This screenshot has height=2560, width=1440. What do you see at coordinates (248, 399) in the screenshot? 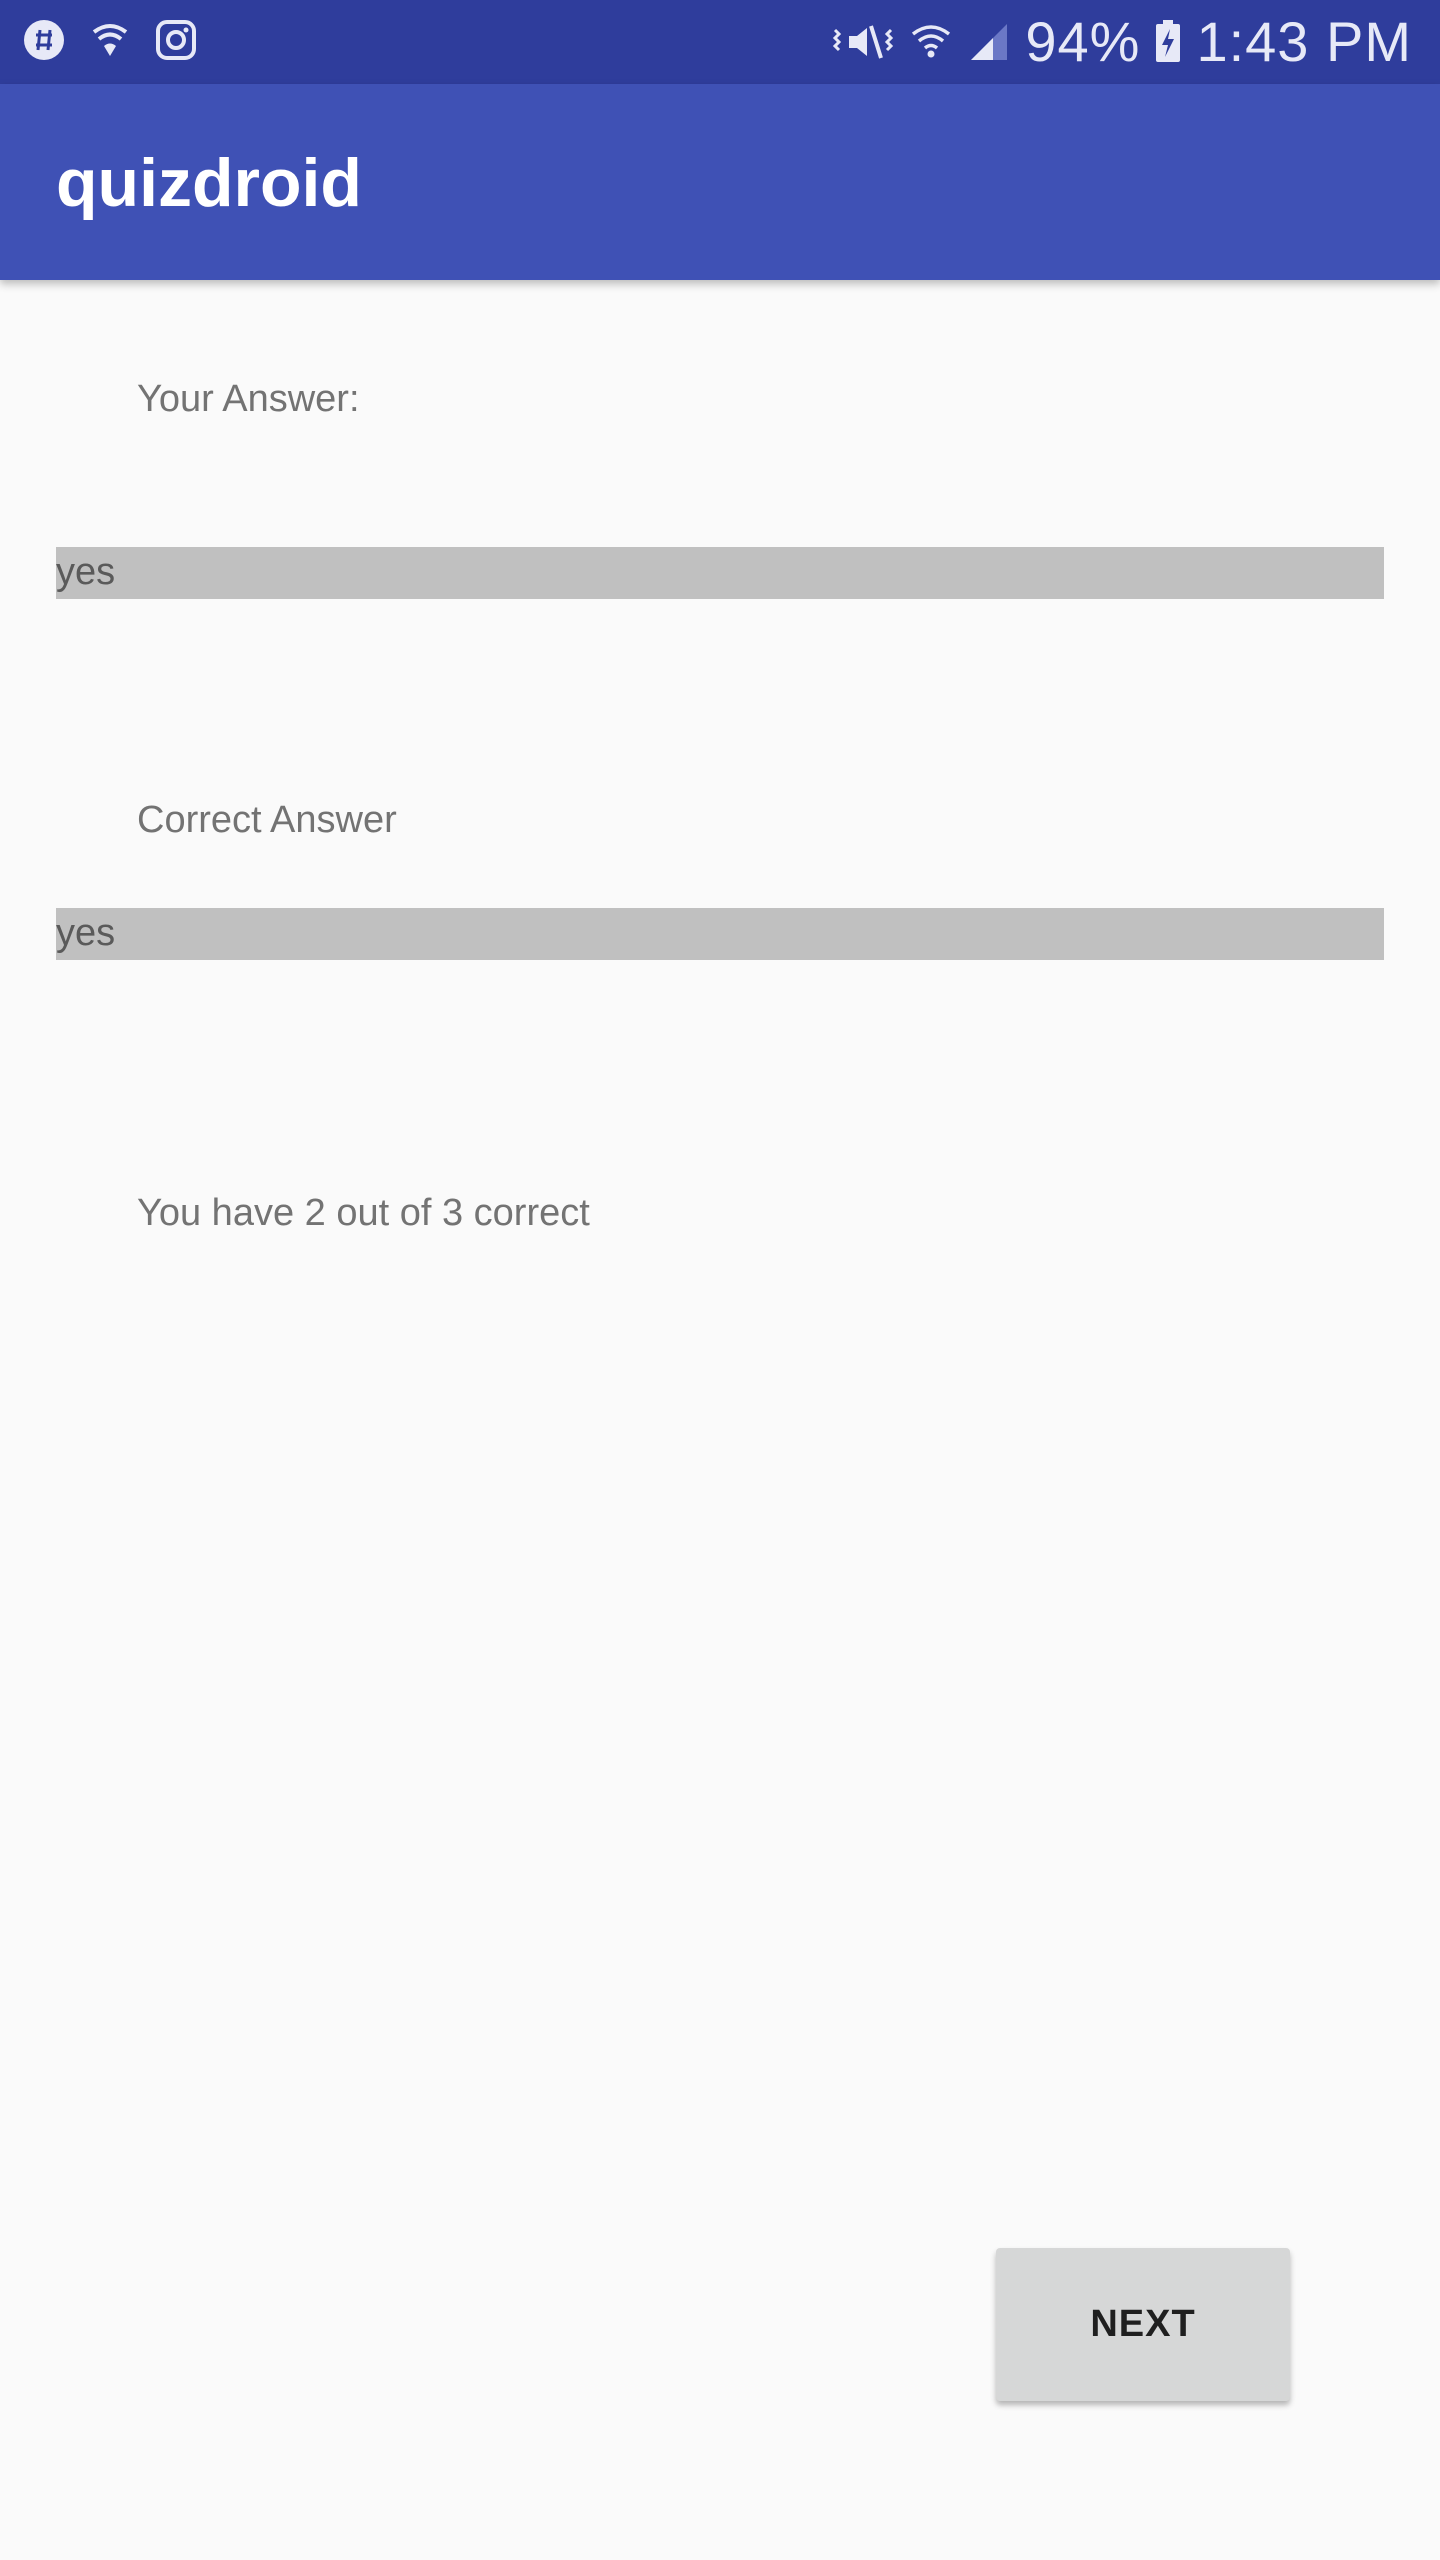
I see `your-answer-label: Your Answer:` at bounding box center [248, 399].